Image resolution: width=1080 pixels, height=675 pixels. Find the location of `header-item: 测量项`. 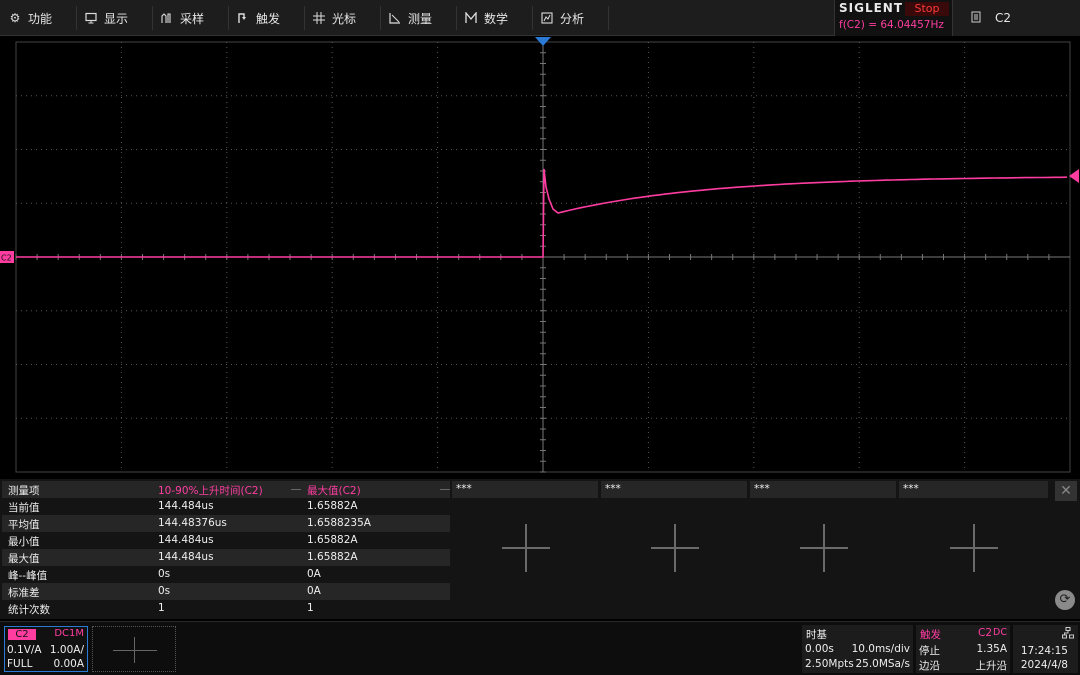

header-item: 测量项 is located at coordinates (24, 491).